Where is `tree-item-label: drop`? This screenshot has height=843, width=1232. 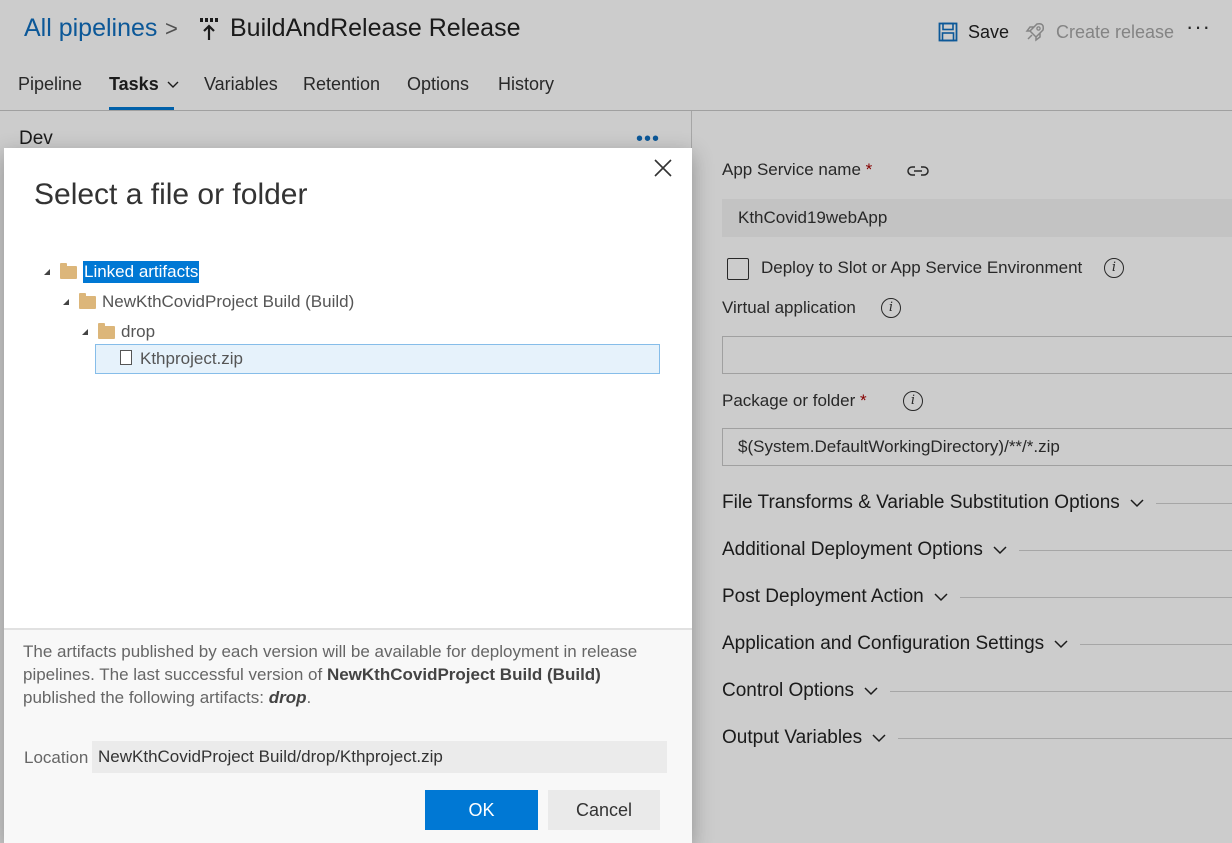
tree-item-label: drop is located at coordinates (138, 331).